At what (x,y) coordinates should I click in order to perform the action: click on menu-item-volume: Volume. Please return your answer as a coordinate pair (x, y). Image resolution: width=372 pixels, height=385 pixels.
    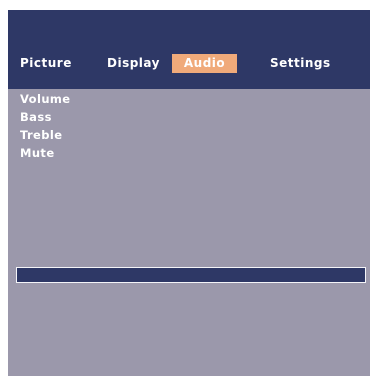
    Looking at the image, I should click on (45, 99).